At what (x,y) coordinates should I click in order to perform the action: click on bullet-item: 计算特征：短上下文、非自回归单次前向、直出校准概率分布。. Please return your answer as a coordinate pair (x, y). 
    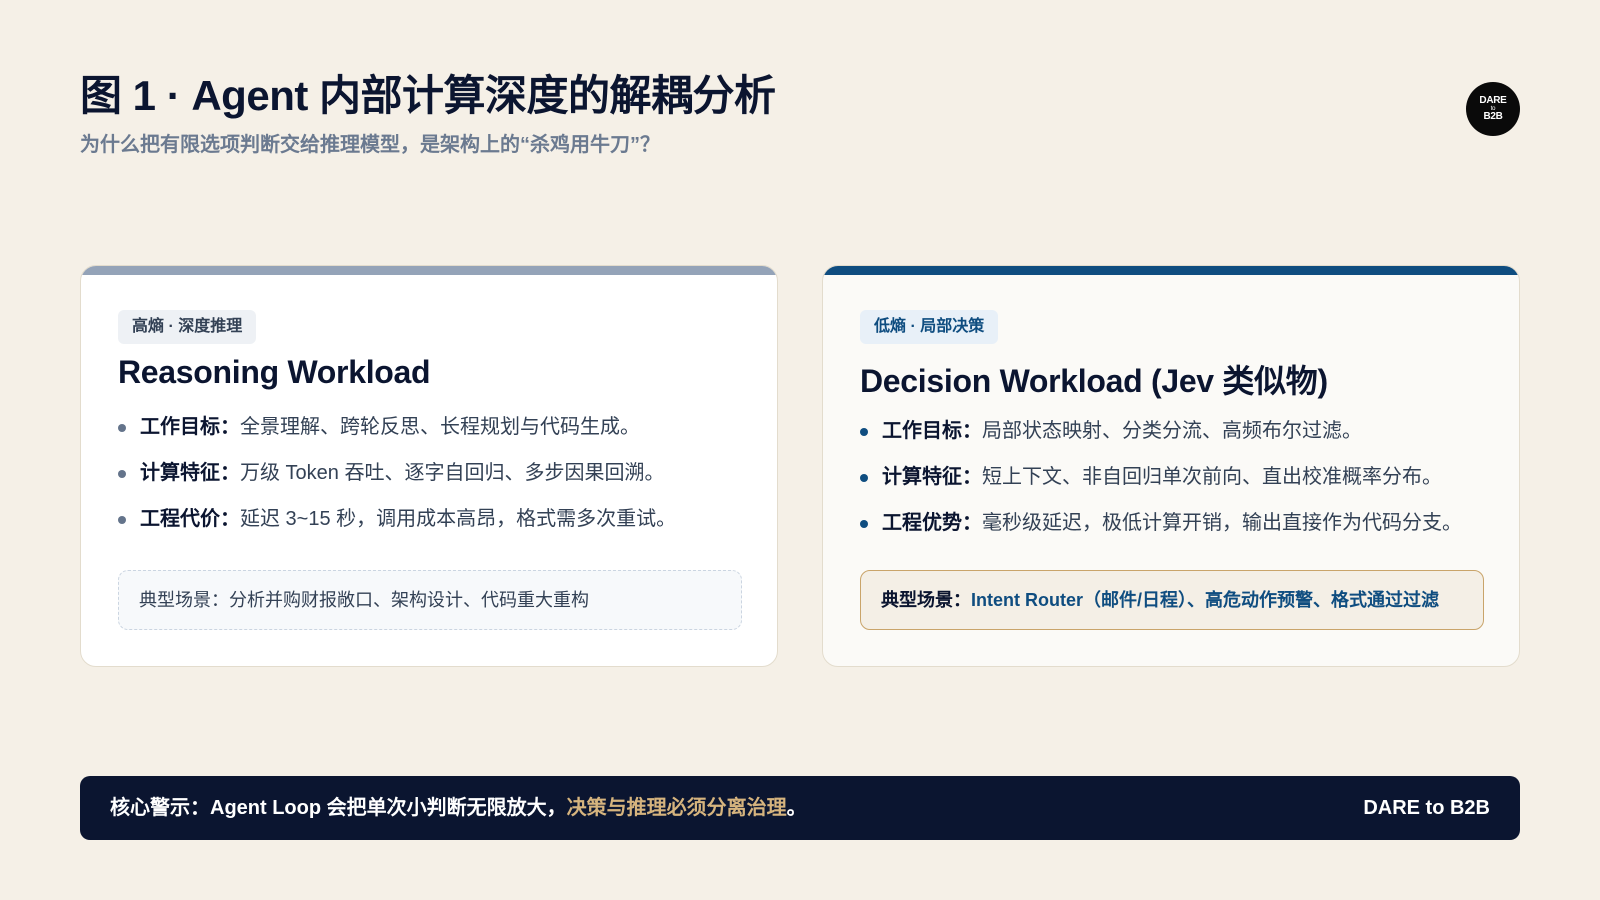
    Looking at the image, I should click on (1161, 485).